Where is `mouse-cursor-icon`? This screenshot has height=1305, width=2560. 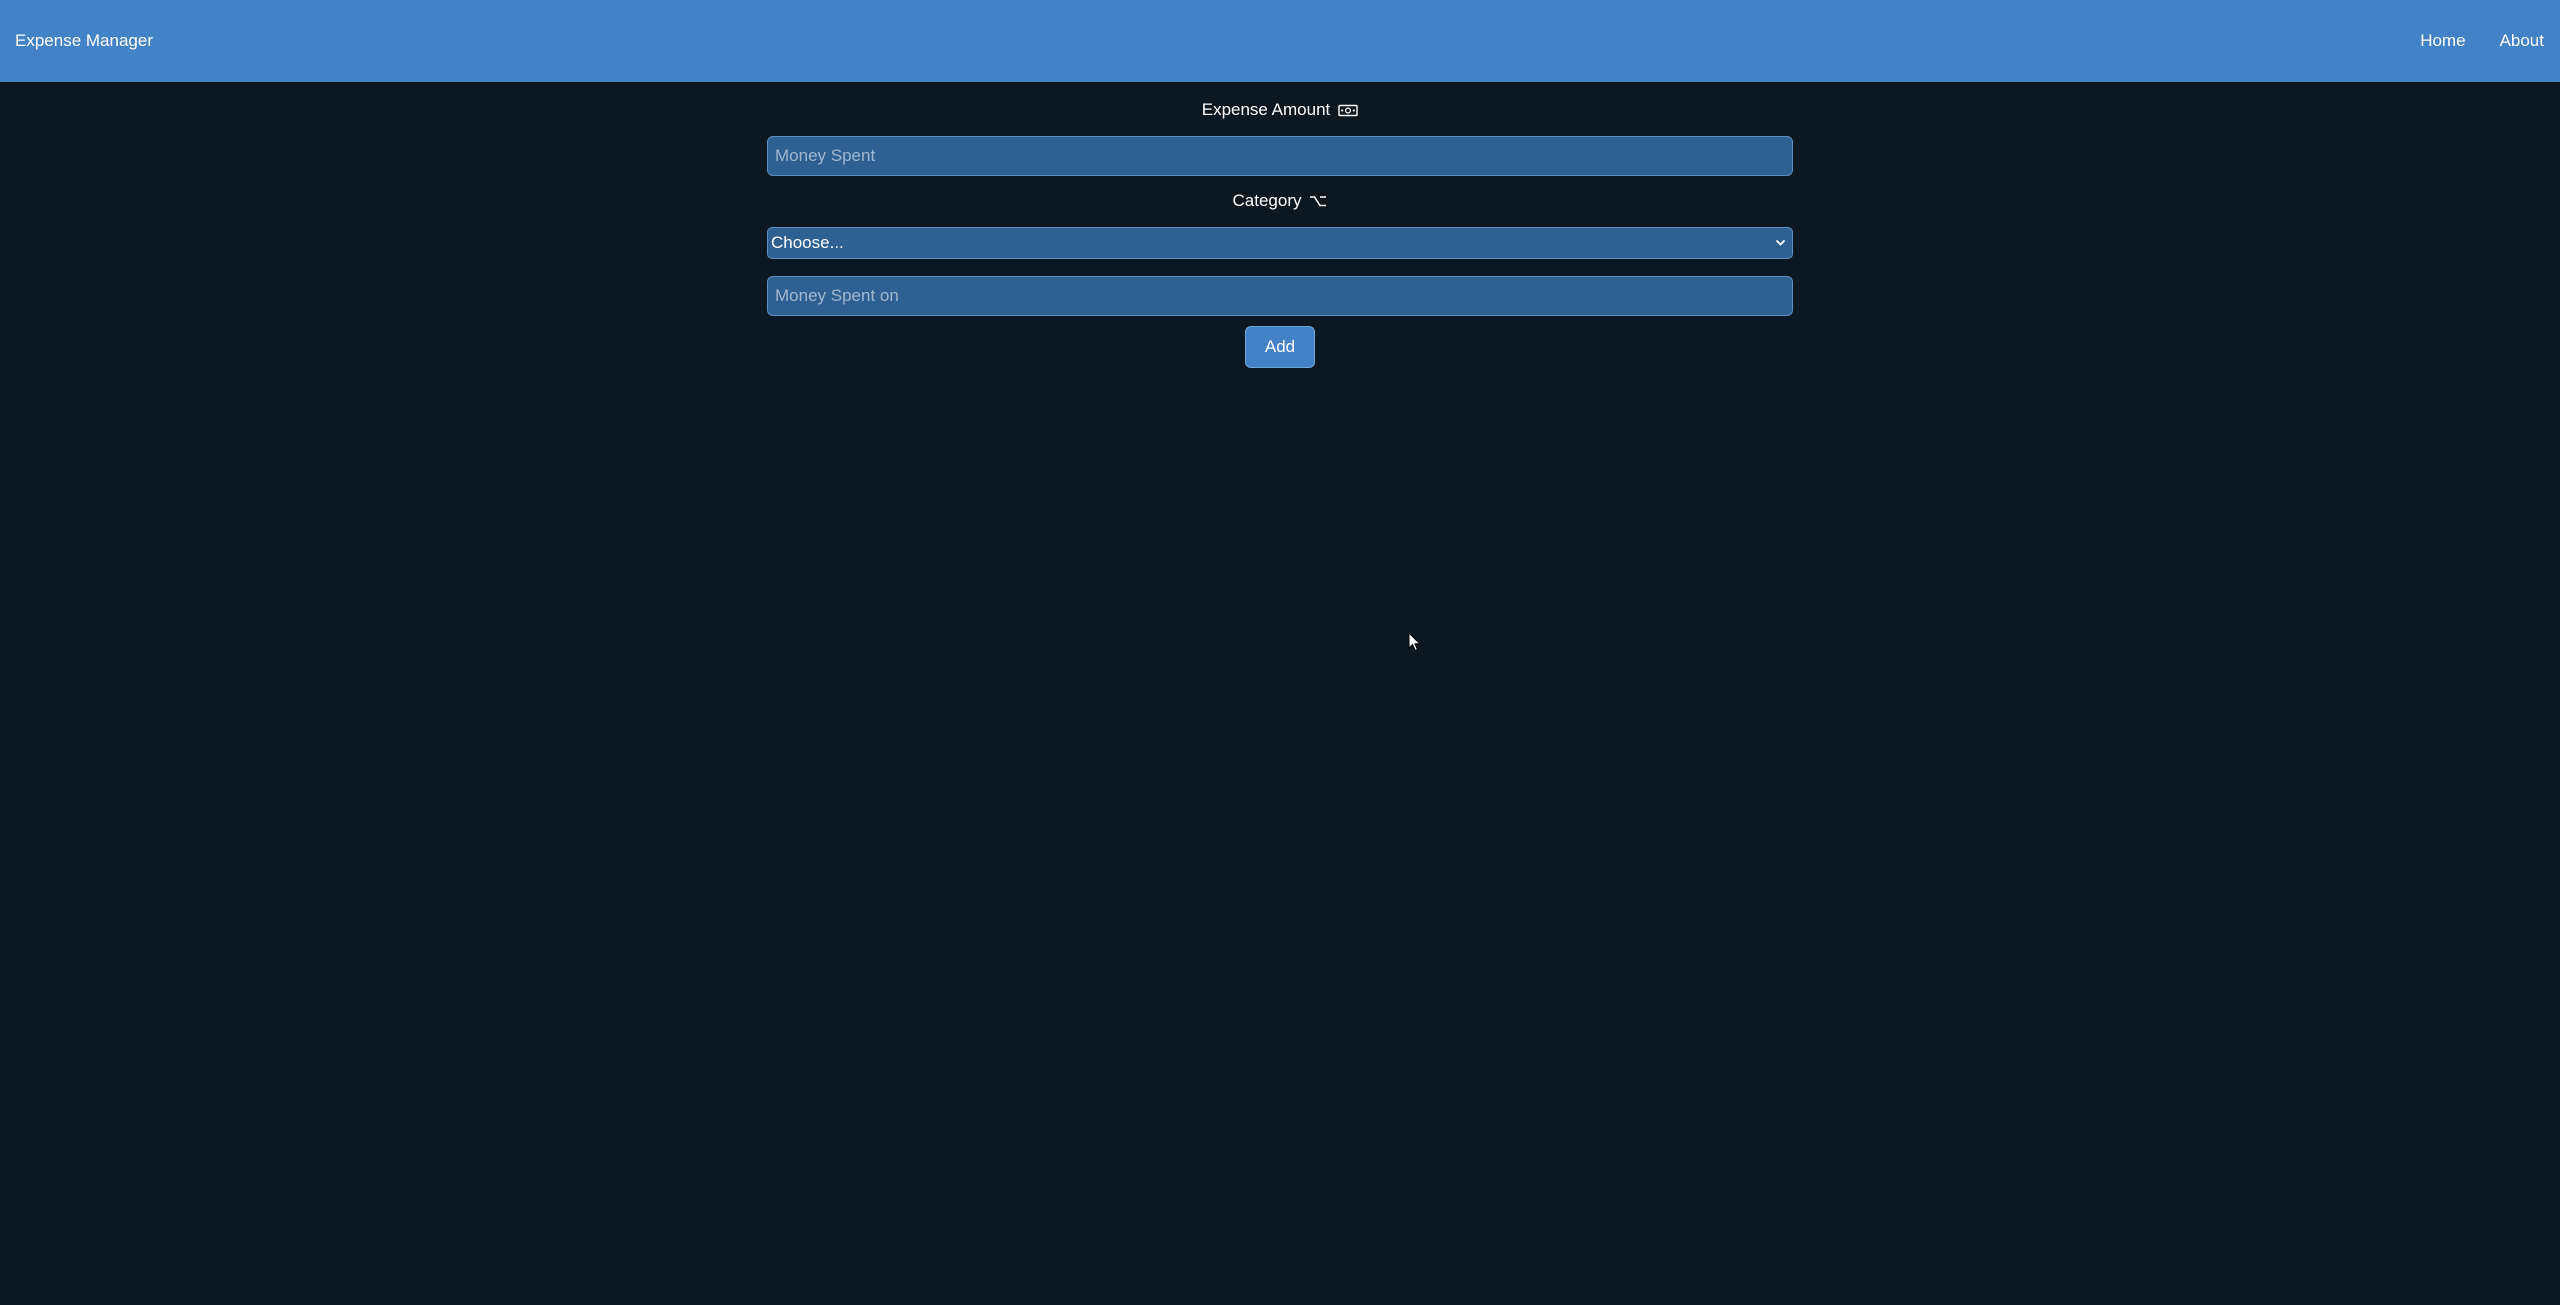 mouse-cursor-icon is located at coordinates (1415, 644).